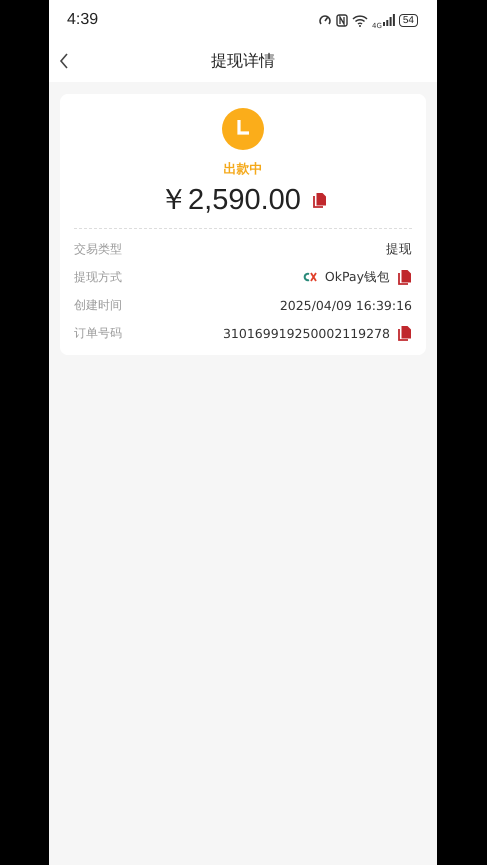  What do you see at coordinates (342, 20) in the screenshot?
I see `nfc-icon` at bounding box center [342, 20].